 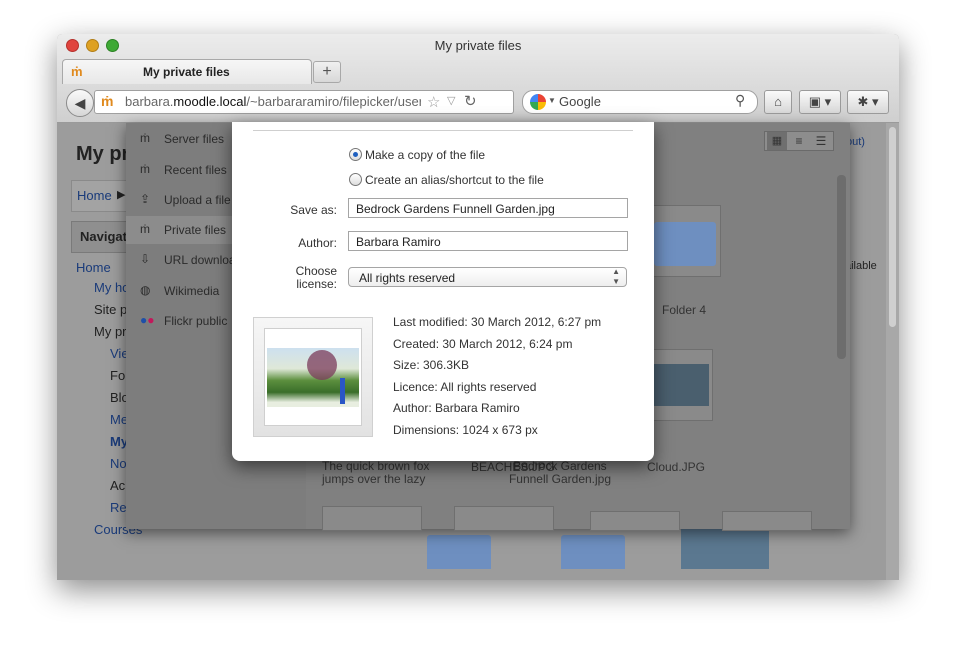 I want to click on bookmarks-button: ▣ ▾, so click(x=820, y=102).